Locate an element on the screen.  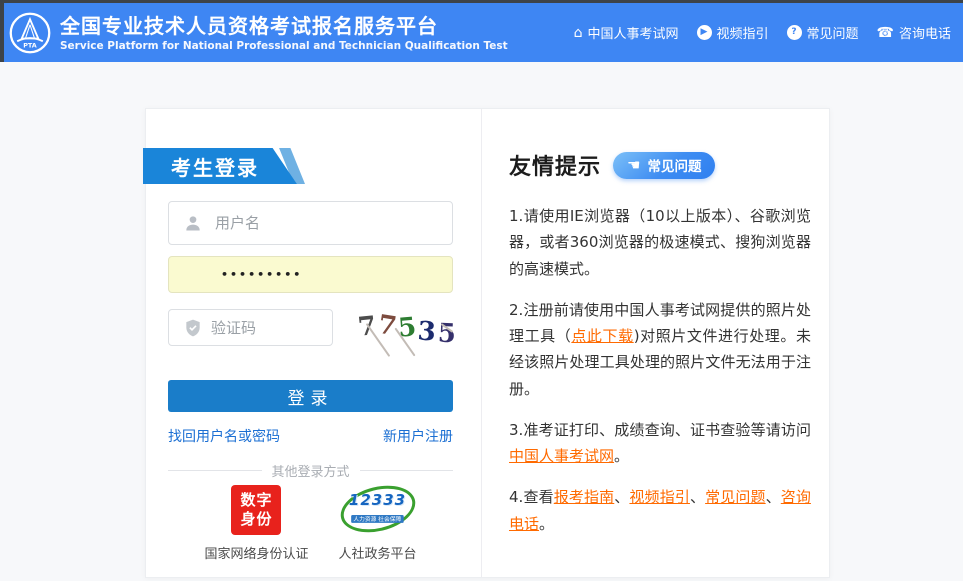
digital-identity-login: 数字 身份 国家网络身份认证 is located at coordinates (256, 523).